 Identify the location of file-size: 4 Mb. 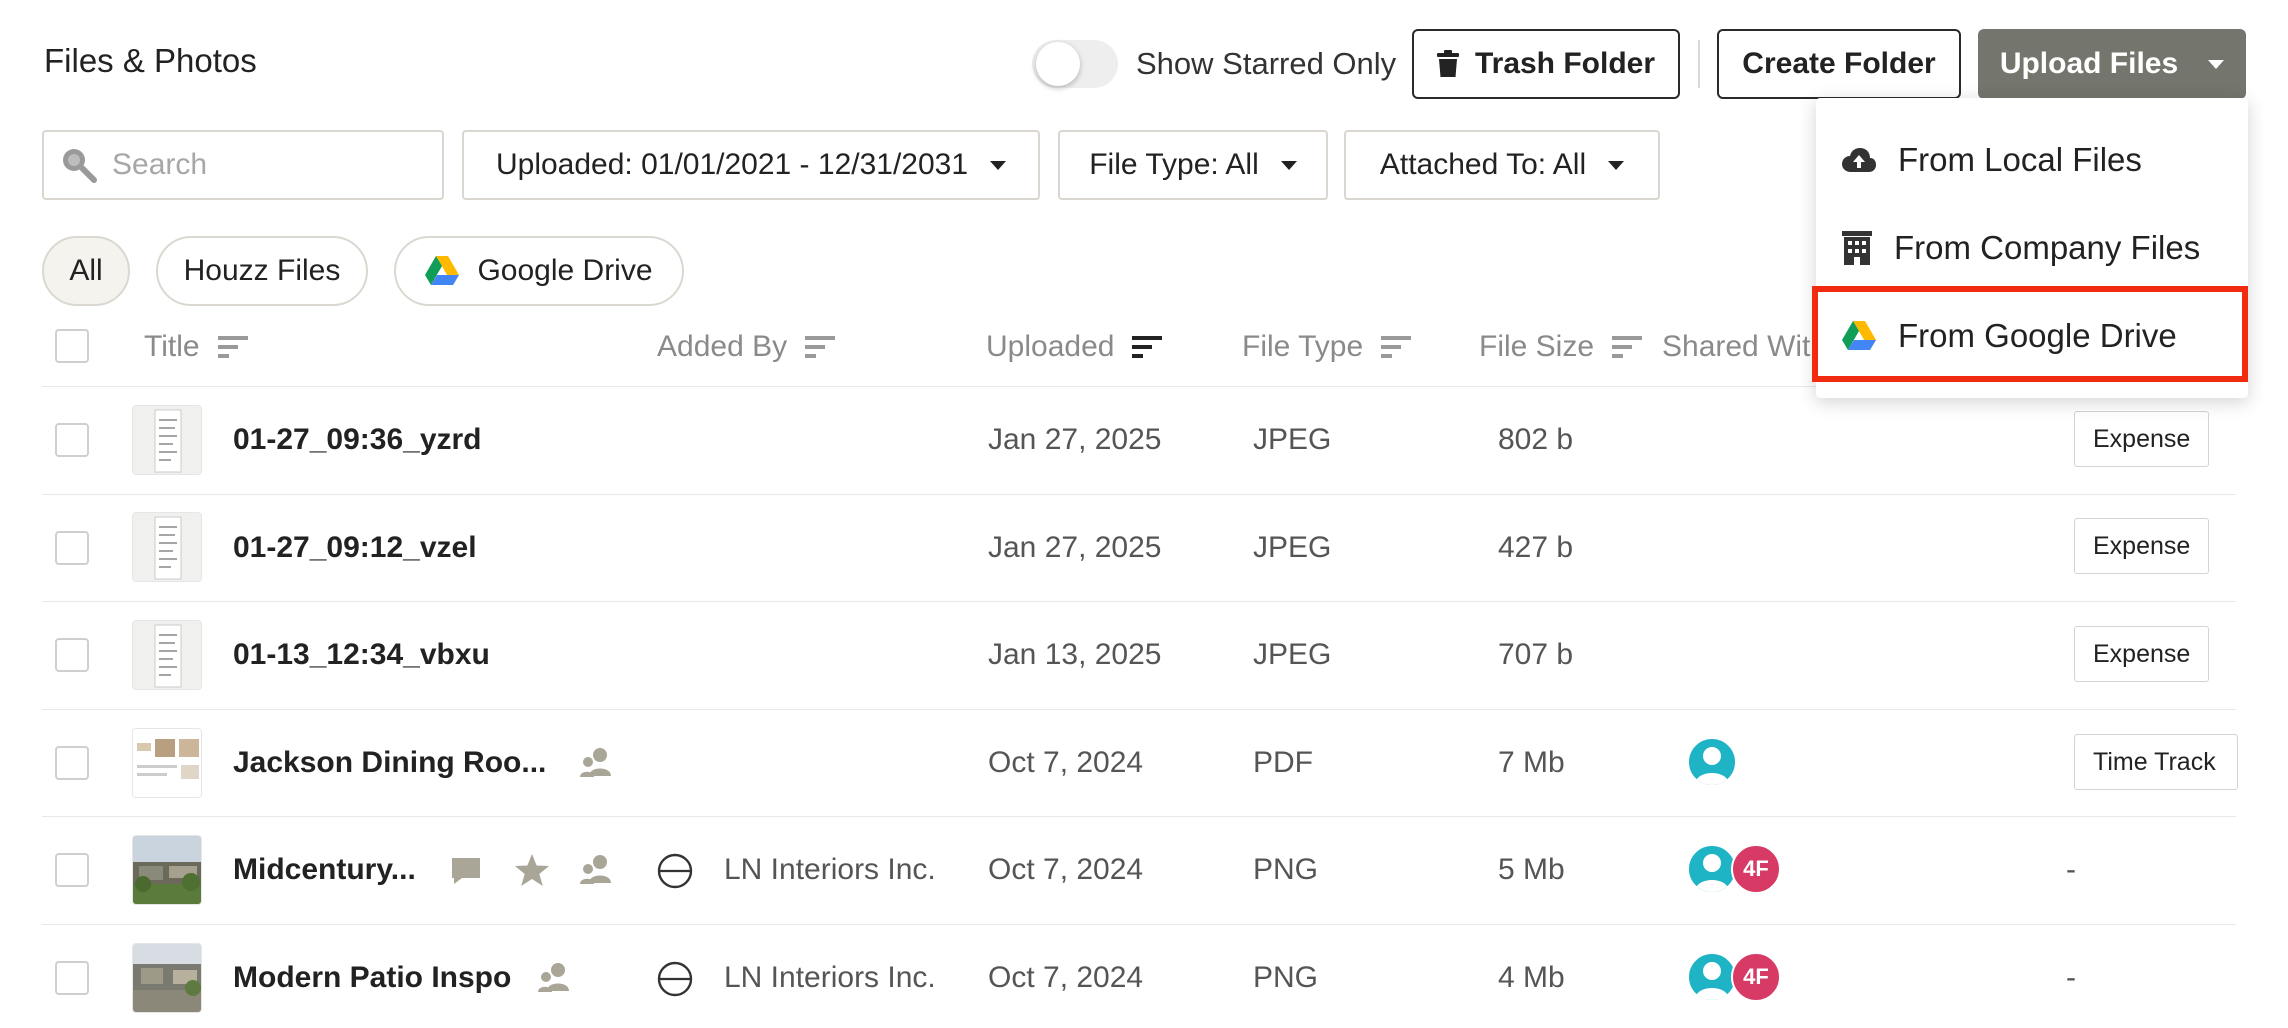
(1531, 977).